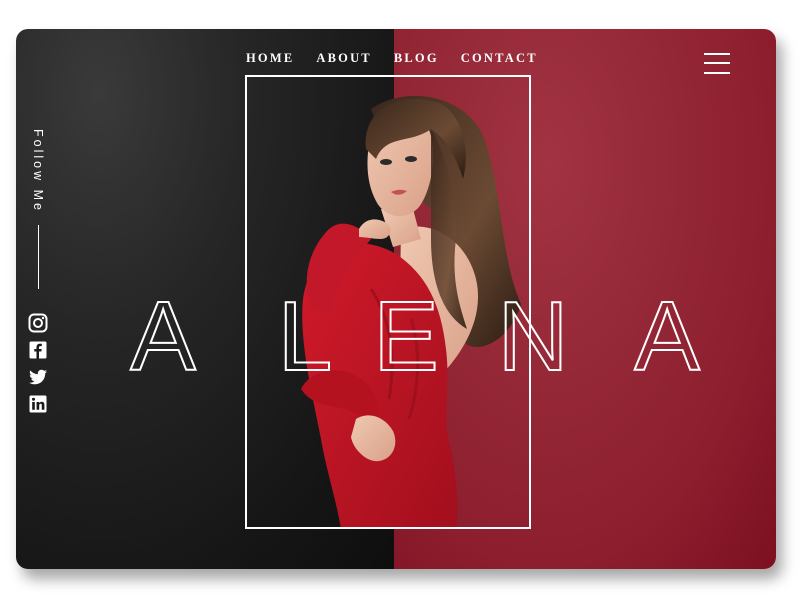 Image resolution: width=800 pixels, height=600 pixels. Describe the element at coordinates (717, 63) in the screenshot. I see `hamburger-menu-icon` at that location.